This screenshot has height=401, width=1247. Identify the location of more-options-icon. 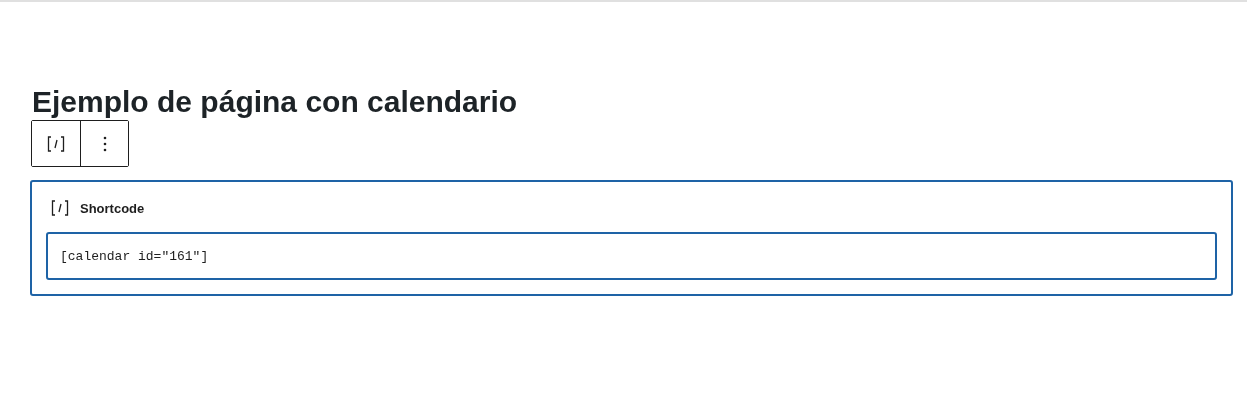
(104, 143).